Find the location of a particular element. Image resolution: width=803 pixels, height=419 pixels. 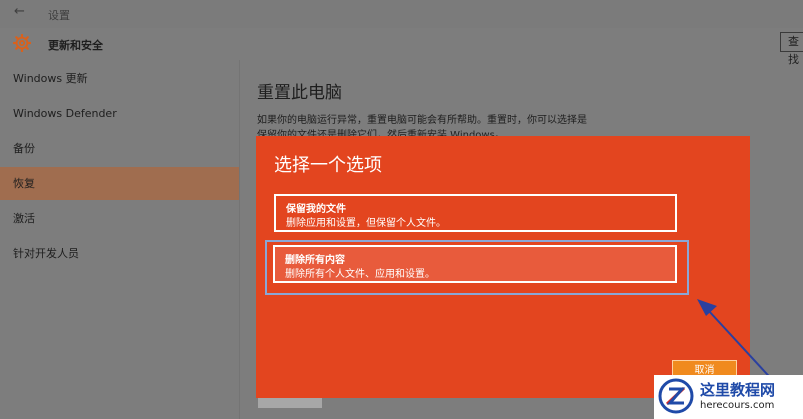

watermark-url: herecours.com is located at coordinates (737, 405).